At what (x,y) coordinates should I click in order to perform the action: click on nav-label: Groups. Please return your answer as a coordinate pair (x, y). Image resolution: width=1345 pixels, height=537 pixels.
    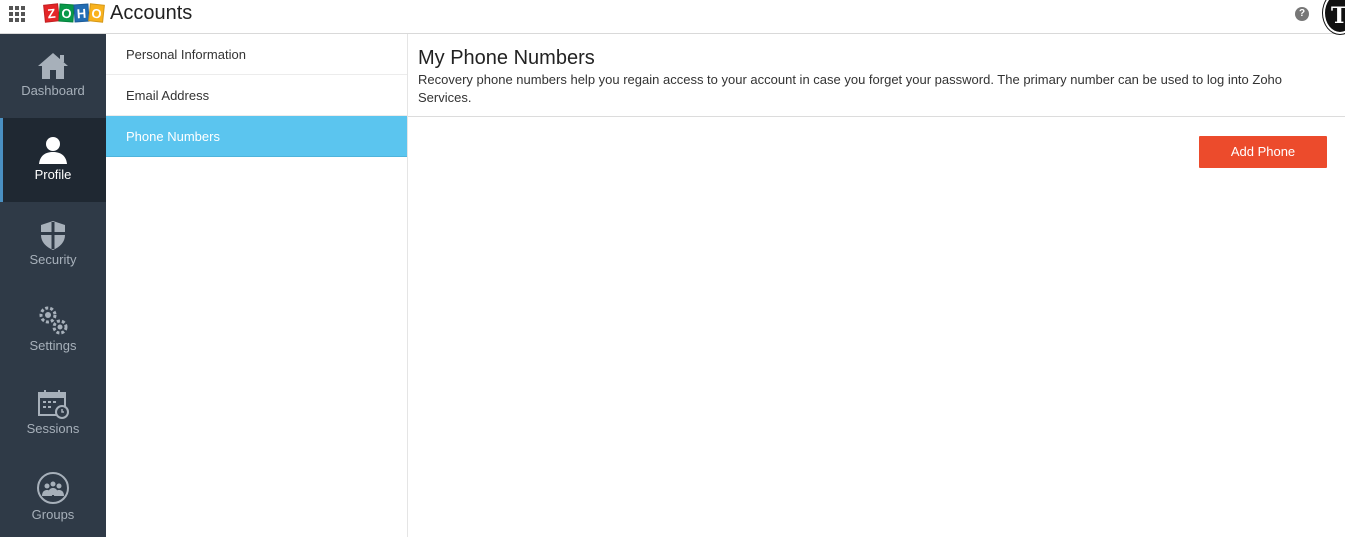
    Looking at the image, I should click on (53, 514).